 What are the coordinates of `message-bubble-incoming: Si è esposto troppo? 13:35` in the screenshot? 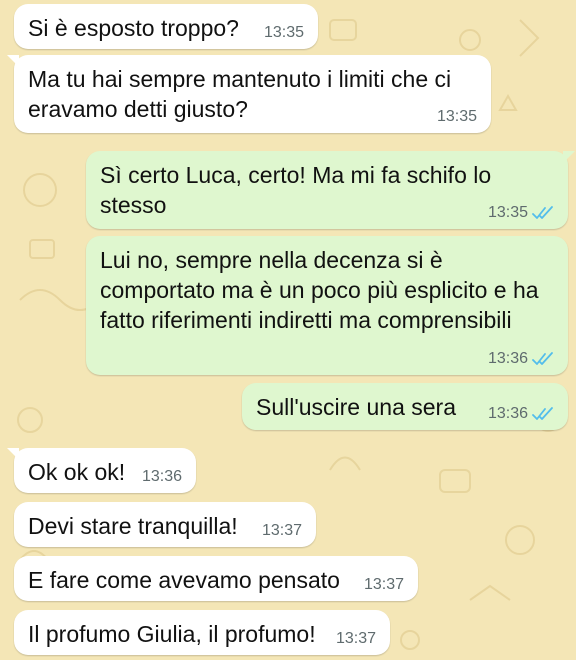 It's located at (166, 26).